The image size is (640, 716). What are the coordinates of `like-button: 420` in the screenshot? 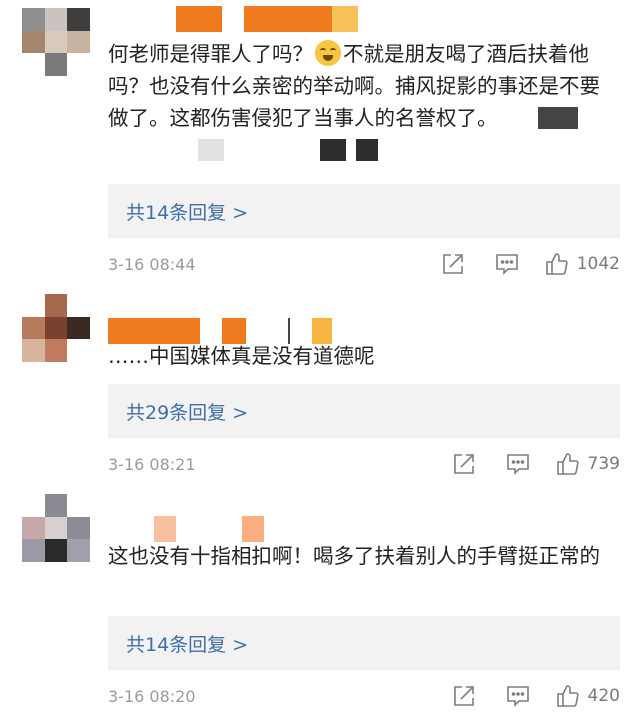 It's located at (588, 696).